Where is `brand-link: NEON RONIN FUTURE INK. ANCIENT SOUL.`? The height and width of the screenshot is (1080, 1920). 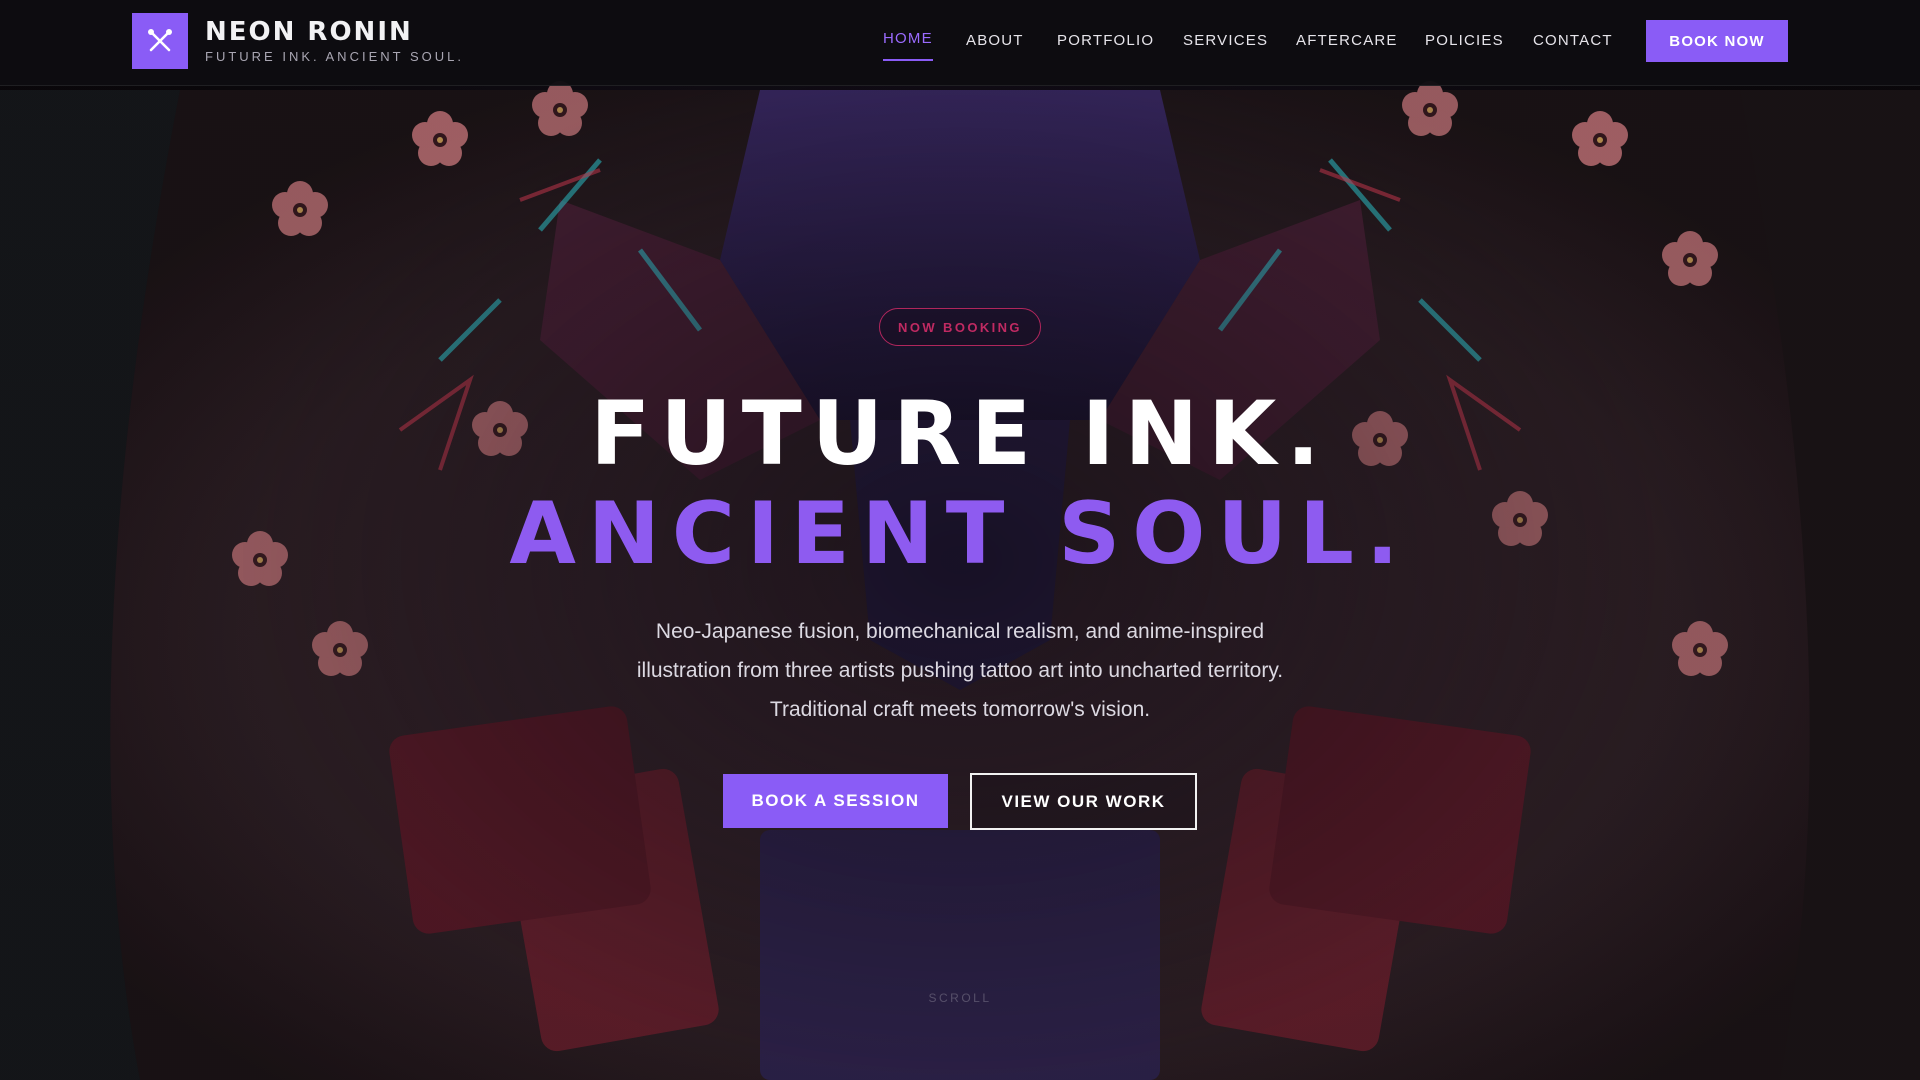
brand-link: NEON RONIN FUTURE INK. ANCIENT SOUL. is located at coordinates (298, 41).